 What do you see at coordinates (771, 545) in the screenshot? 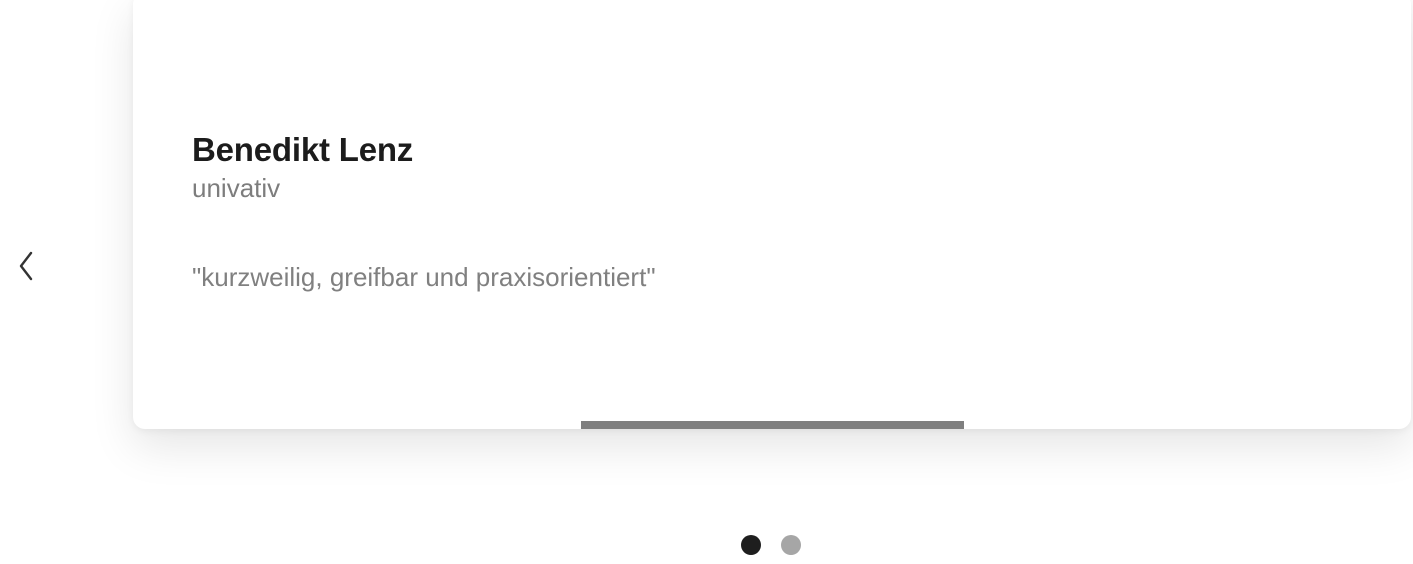
I see `carousel-pagination` at bounding box center [771, 545].